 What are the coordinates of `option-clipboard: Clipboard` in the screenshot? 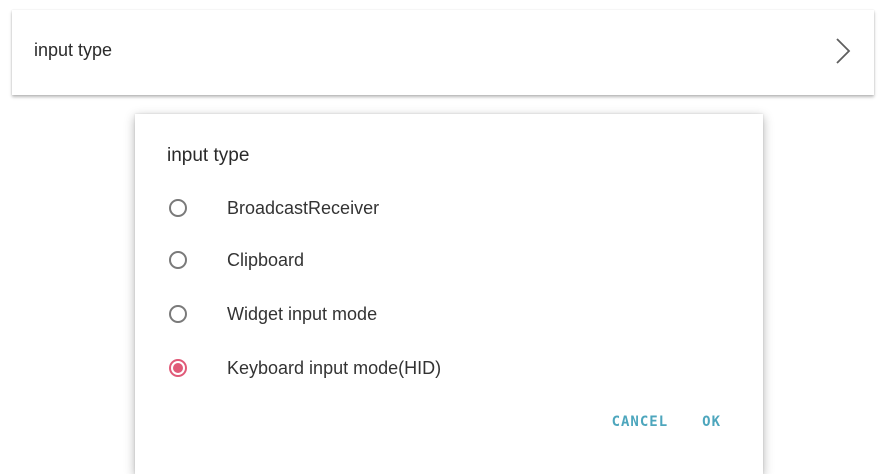 It's located at (233, 260).